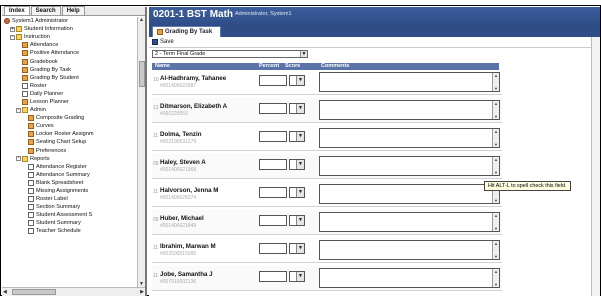 The width and height of the screenshot is (601, 296). What do you see at coordinates (180, 134) in the screenshot?
I see `student-name: Dolma, Tenzin` at bounding box center [180, 134].